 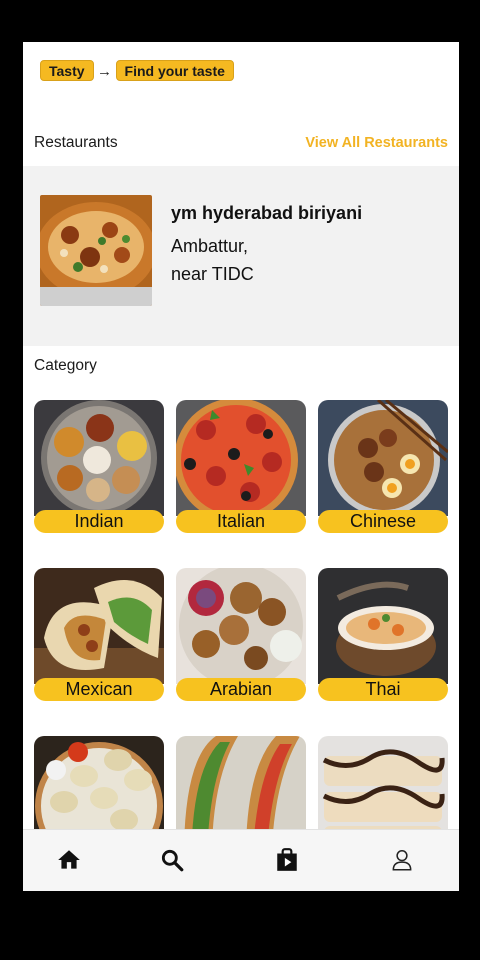 I want to click on view-all-restaurants-link: View All Restaurants, so click(x=376, y=143).